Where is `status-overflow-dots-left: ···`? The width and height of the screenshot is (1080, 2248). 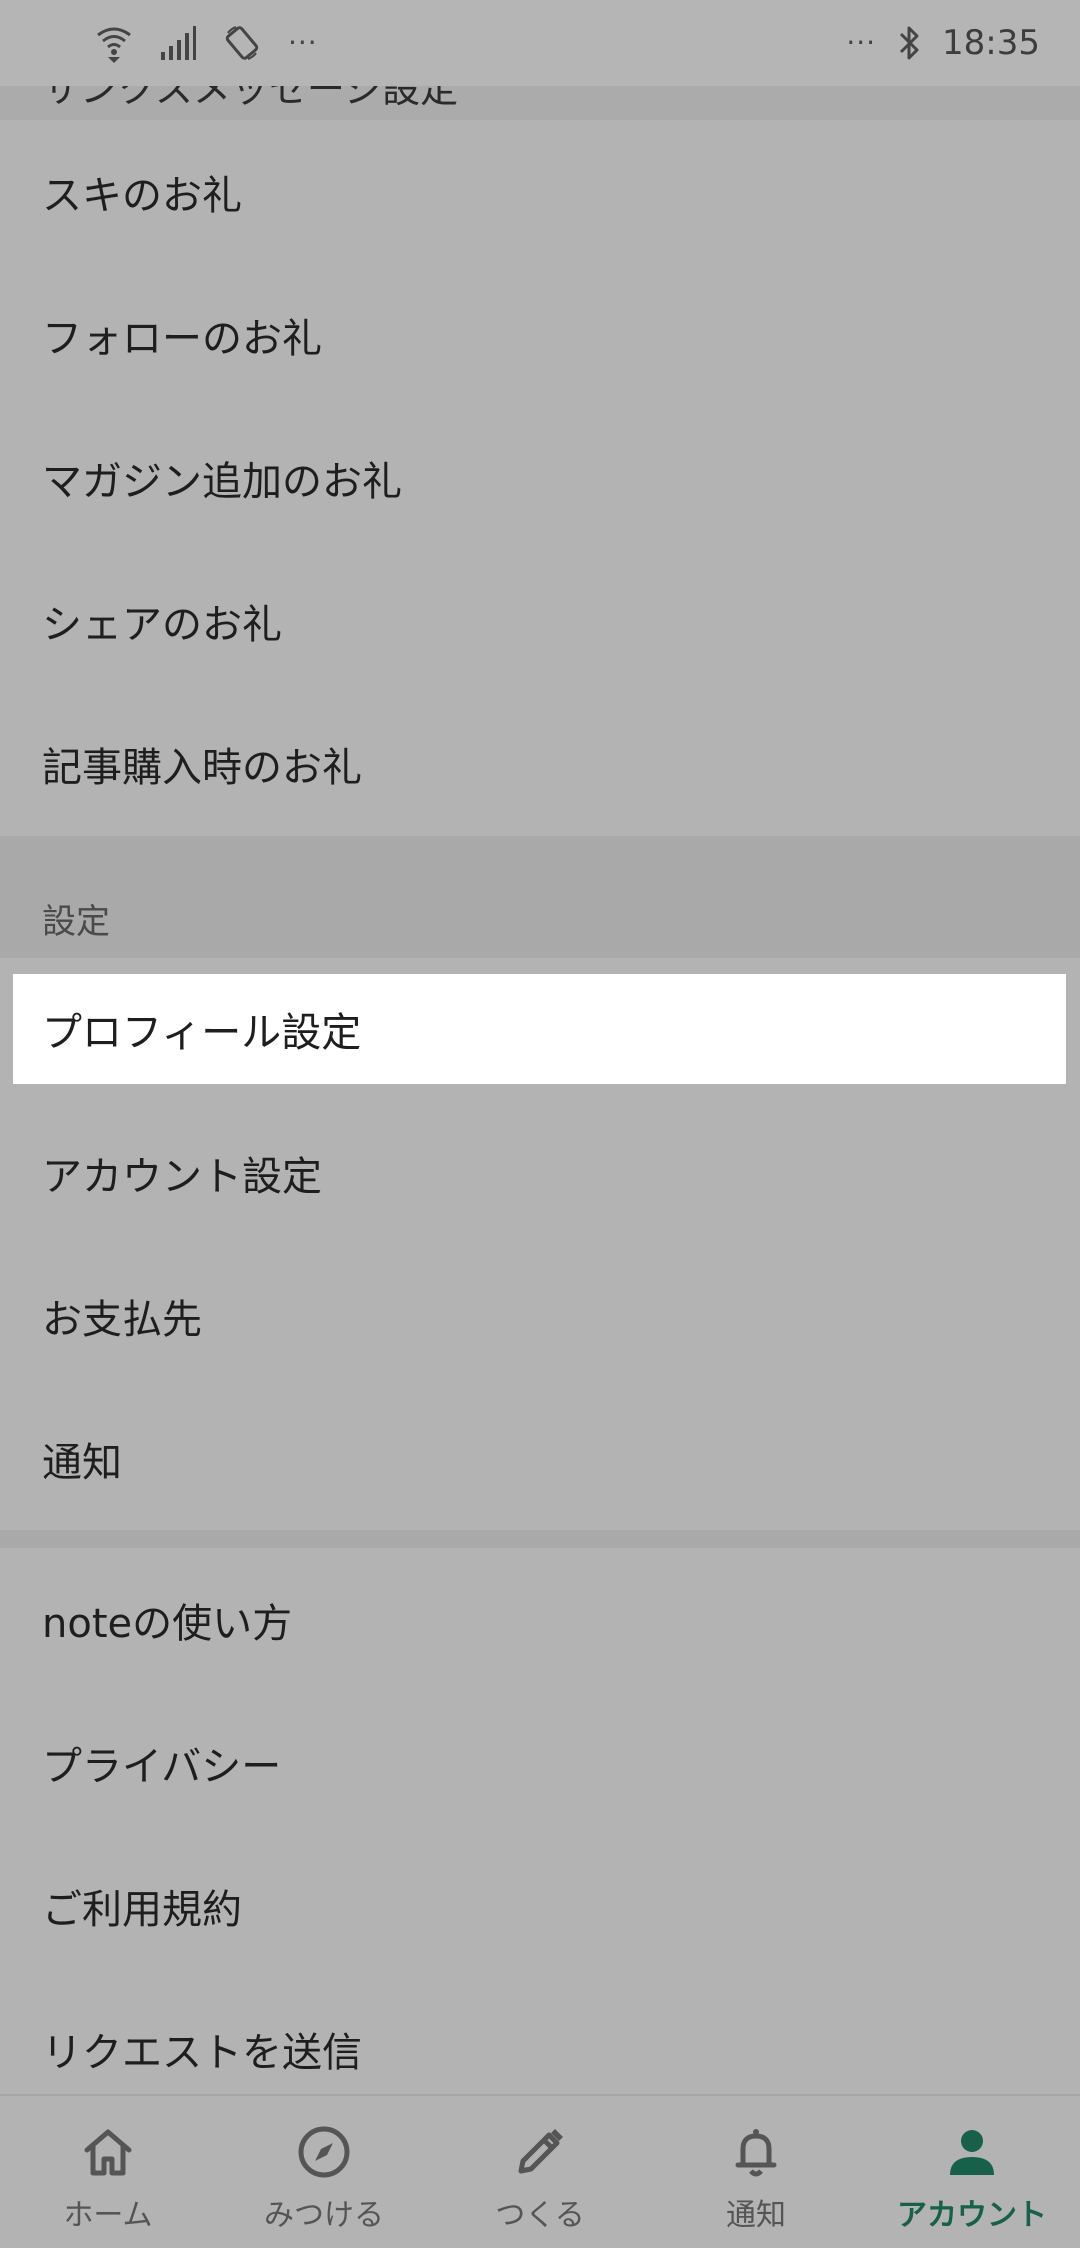 status-overflow-dots-left: ··· is located at coordinates (303, 42).